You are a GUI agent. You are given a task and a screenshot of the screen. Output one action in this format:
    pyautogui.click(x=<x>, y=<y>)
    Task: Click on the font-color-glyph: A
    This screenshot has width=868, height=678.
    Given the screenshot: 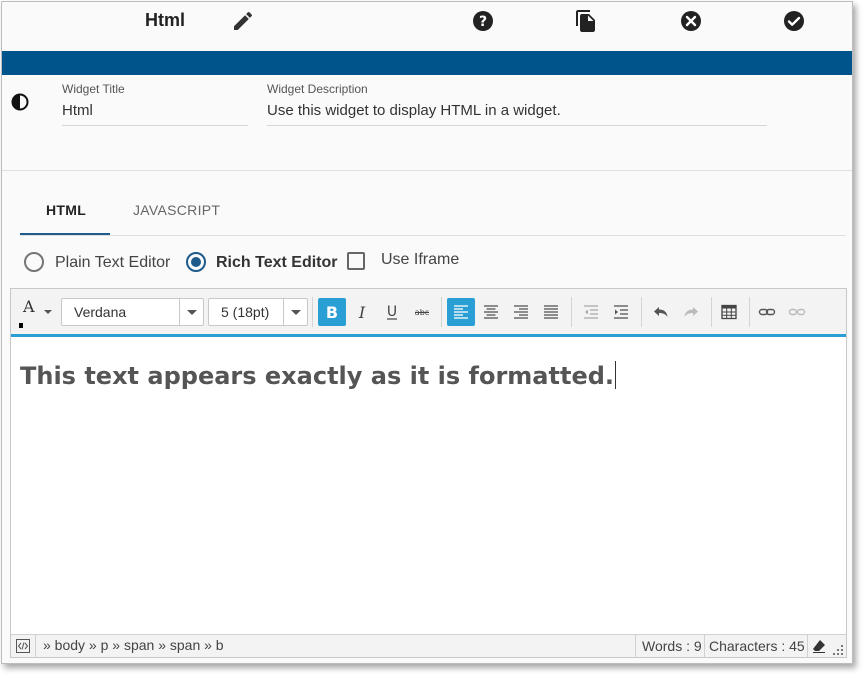 What is the action you would take?
    pyautogui.click(x=29, y=306)
    